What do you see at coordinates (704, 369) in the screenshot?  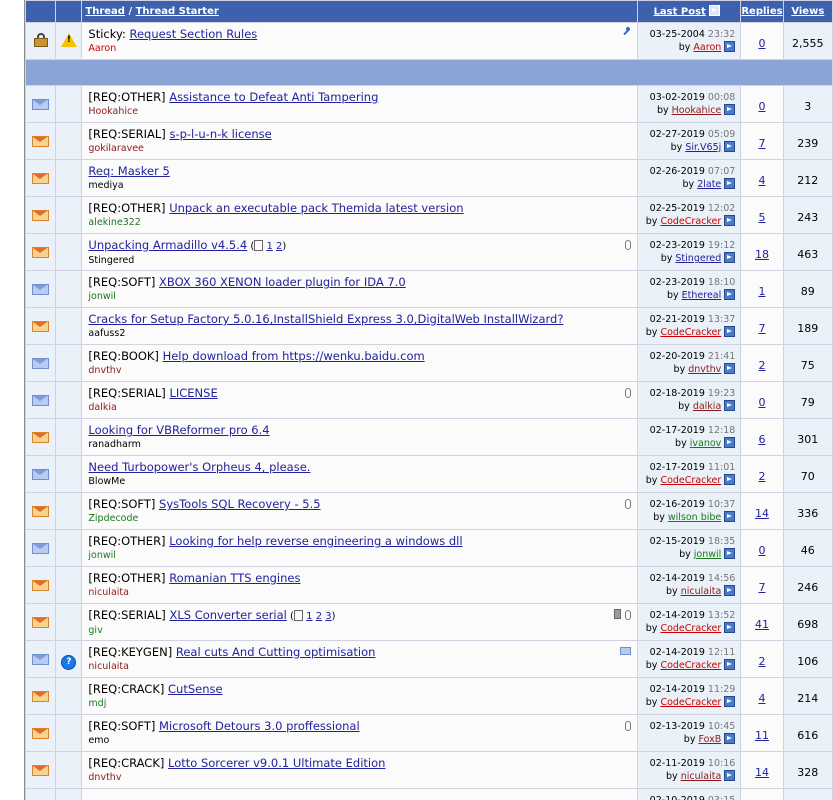 I see `lastpost-user-link: dnvthv` at bounding box center [704, 369].